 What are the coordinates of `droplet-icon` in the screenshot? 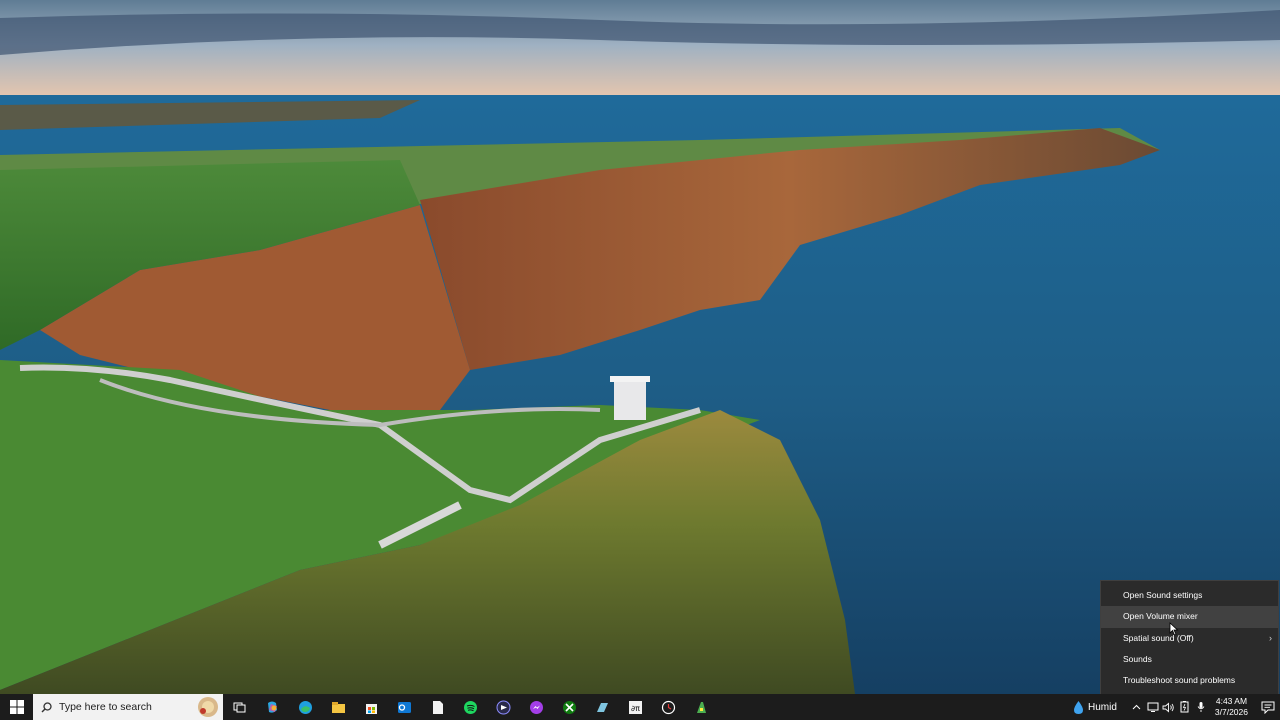 It's located at (1078, 707).